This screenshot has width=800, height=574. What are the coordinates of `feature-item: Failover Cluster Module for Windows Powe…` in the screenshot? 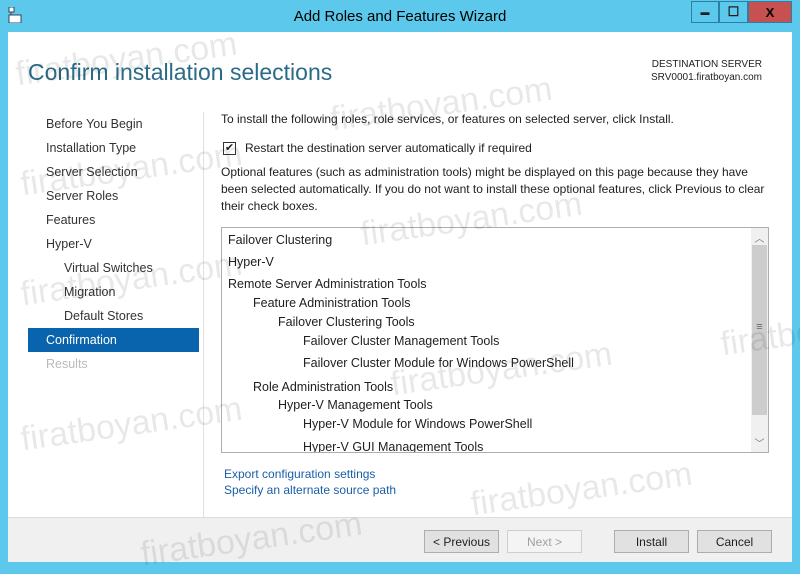 It's located at (438, 363).